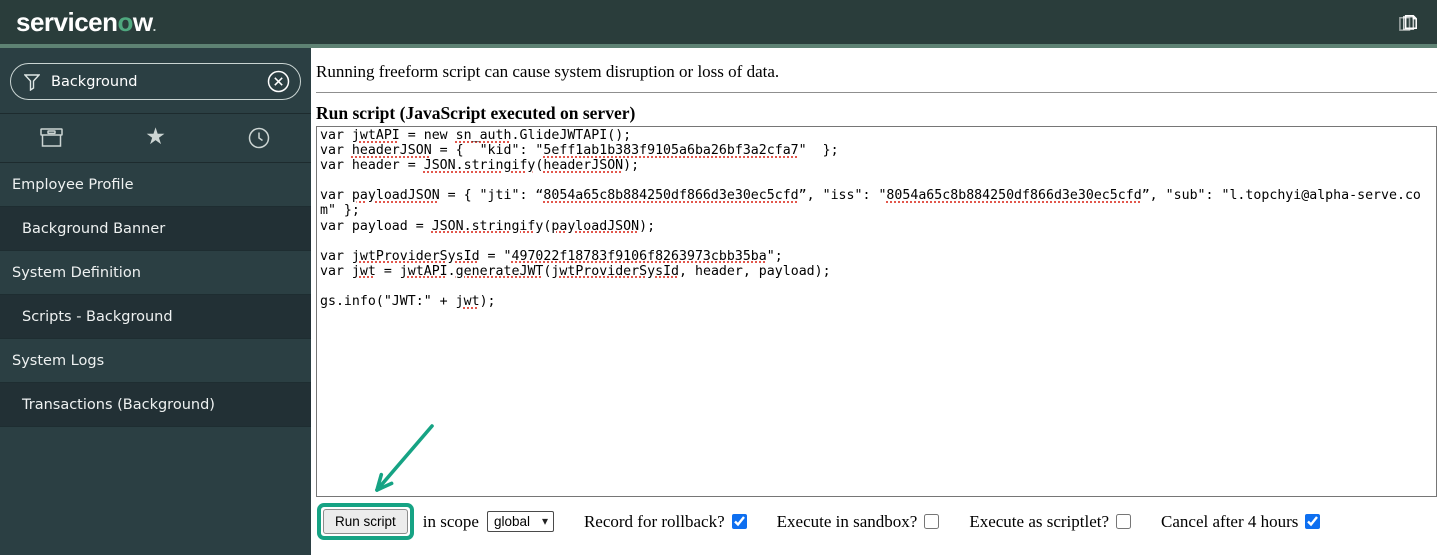  I want to click on logo-green-o: o, so click(125, 22).